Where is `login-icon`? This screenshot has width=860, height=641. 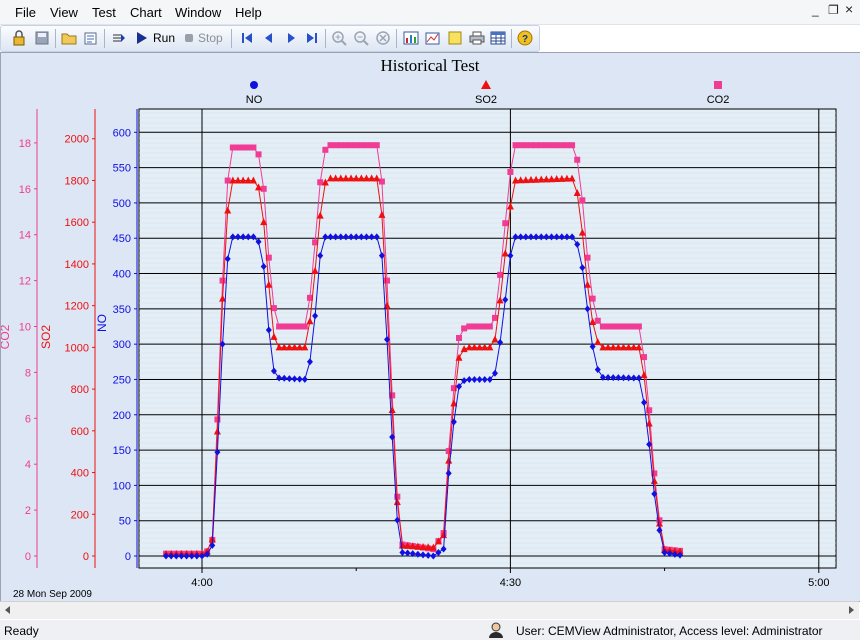 login-icon is located at coordinates (19, 38).